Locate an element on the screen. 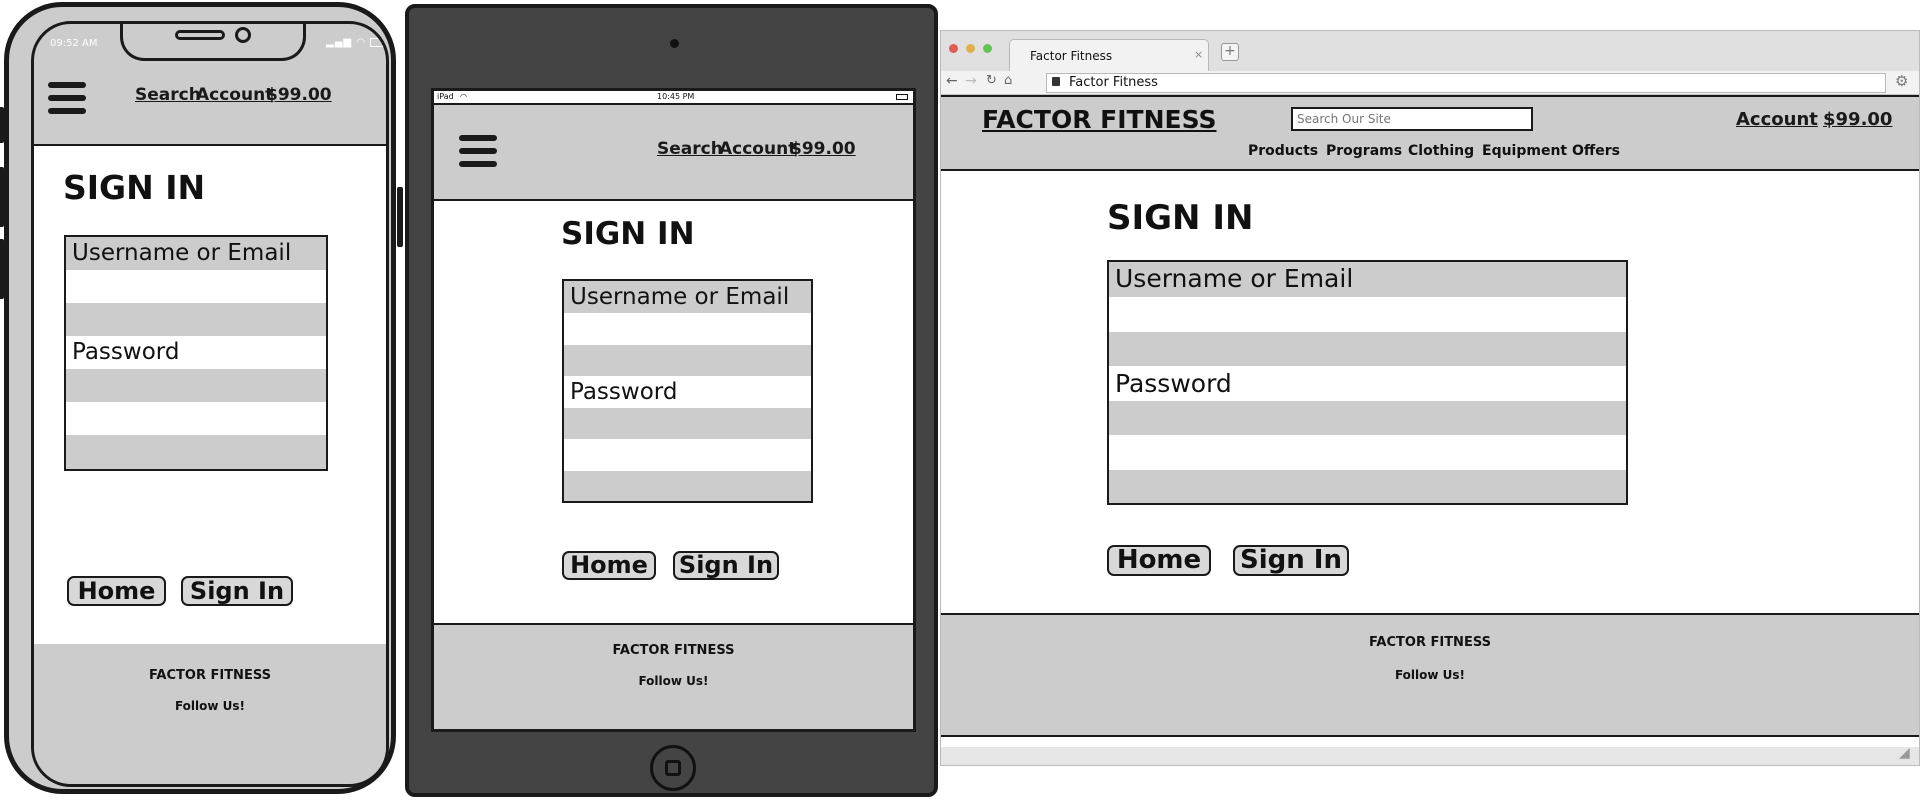  tab-title: Factor Fitness is located at coordinates (1071, 56).